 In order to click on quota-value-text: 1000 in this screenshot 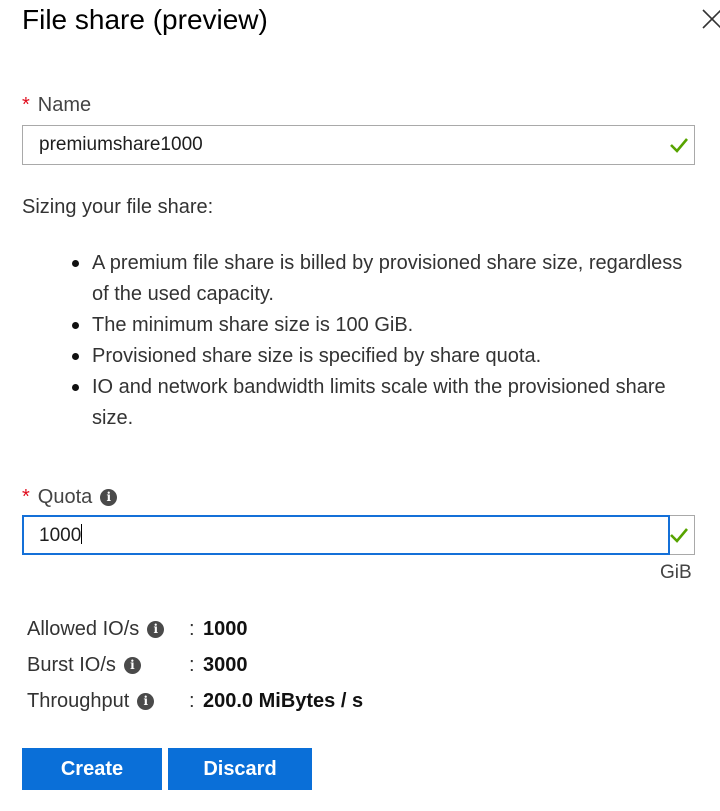, I will do `click(60, 535)`.